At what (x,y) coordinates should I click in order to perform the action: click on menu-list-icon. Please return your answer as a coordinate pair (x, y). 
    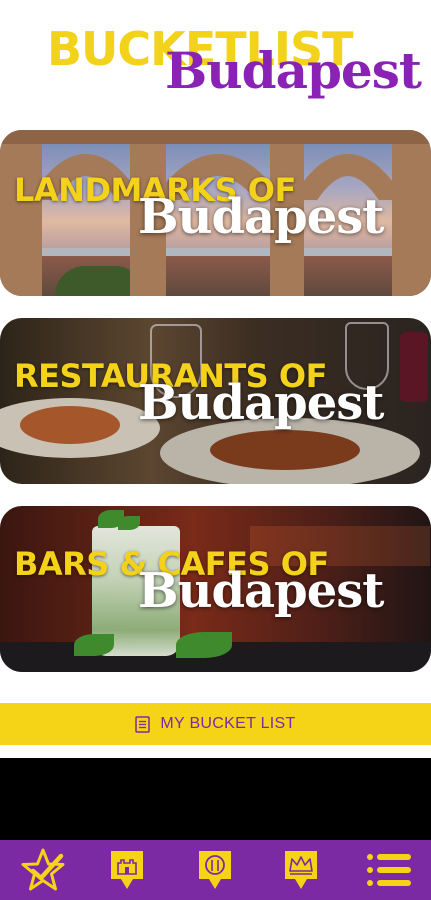
    Looking at the image, I should click on (389, 870).